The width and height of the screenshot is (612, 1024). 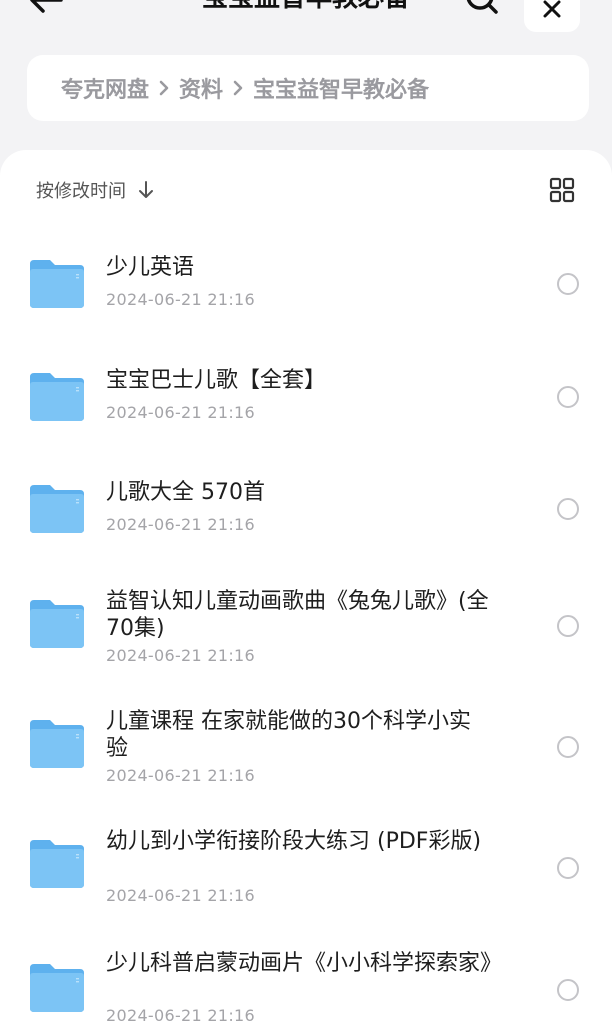 What do you see at coordinates (306, 9) in the screenshot?
I see `page-title: 宝宝益智早教必备` at bounding box center [306, 9].